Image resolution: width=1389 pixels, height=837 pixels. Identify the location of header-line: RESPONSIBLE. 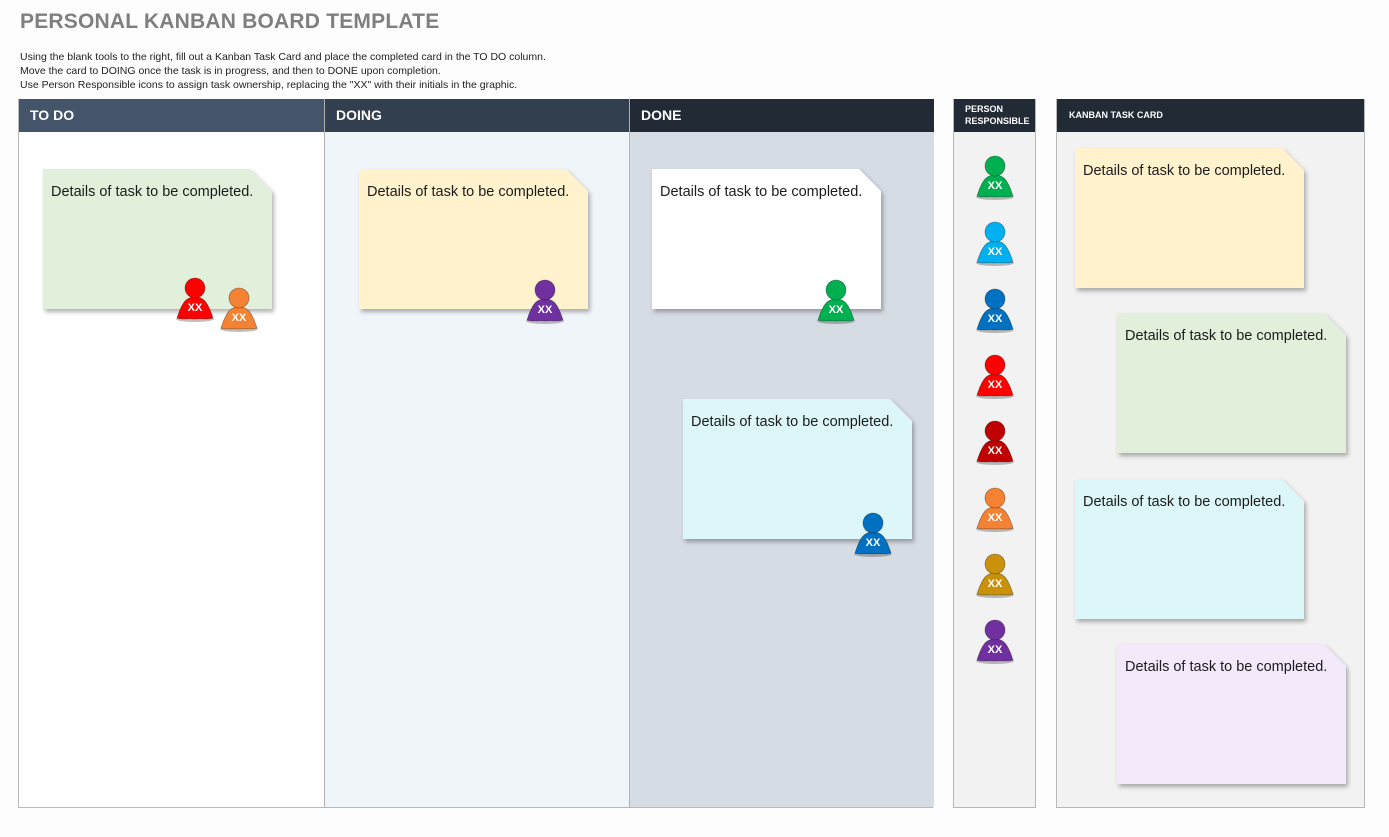
(997, 121).